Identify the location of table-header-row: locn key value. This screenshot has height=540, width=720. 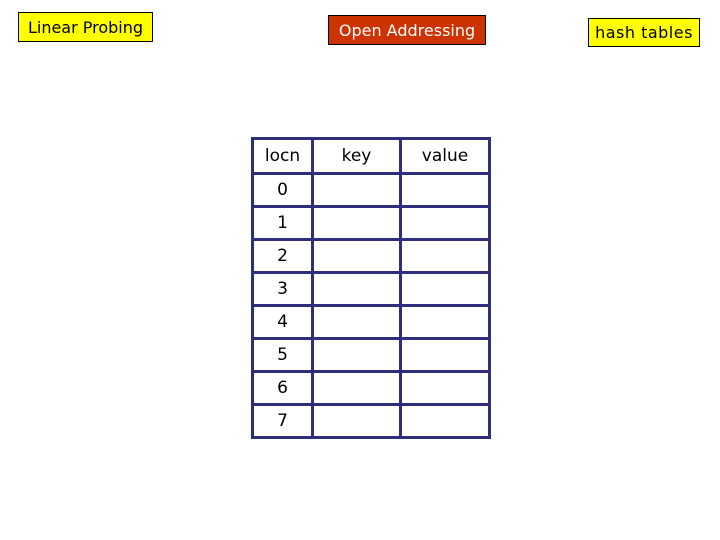
(371, 156).